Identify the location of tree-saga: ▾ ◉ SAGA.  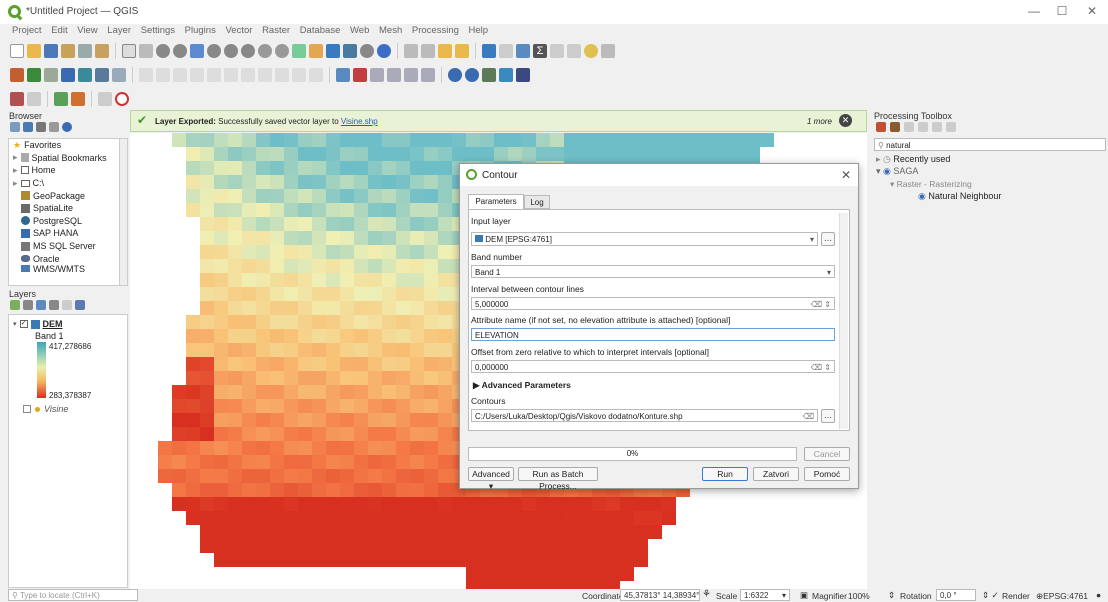
(897, 171).